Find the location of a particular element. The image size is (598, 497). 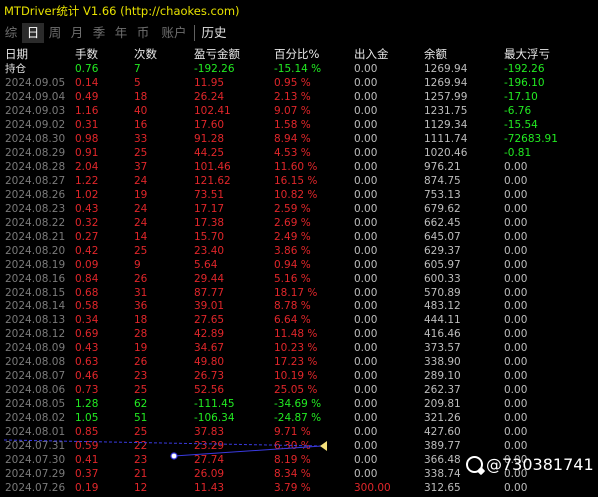

cell-max-drawdown: -196.10 is located at coordinates (524, 82).